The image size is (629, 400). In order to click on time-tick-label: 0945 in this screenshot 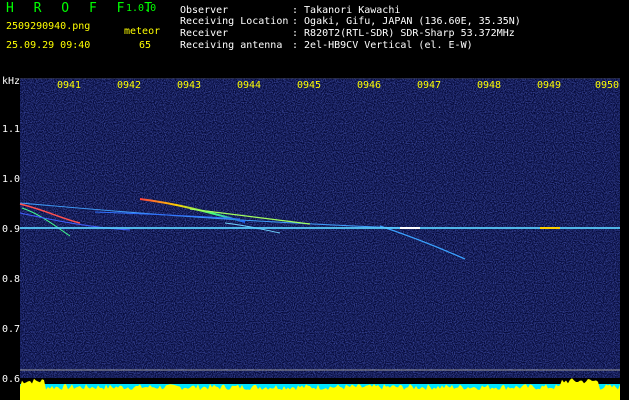, I will do `click(309, 85)`.